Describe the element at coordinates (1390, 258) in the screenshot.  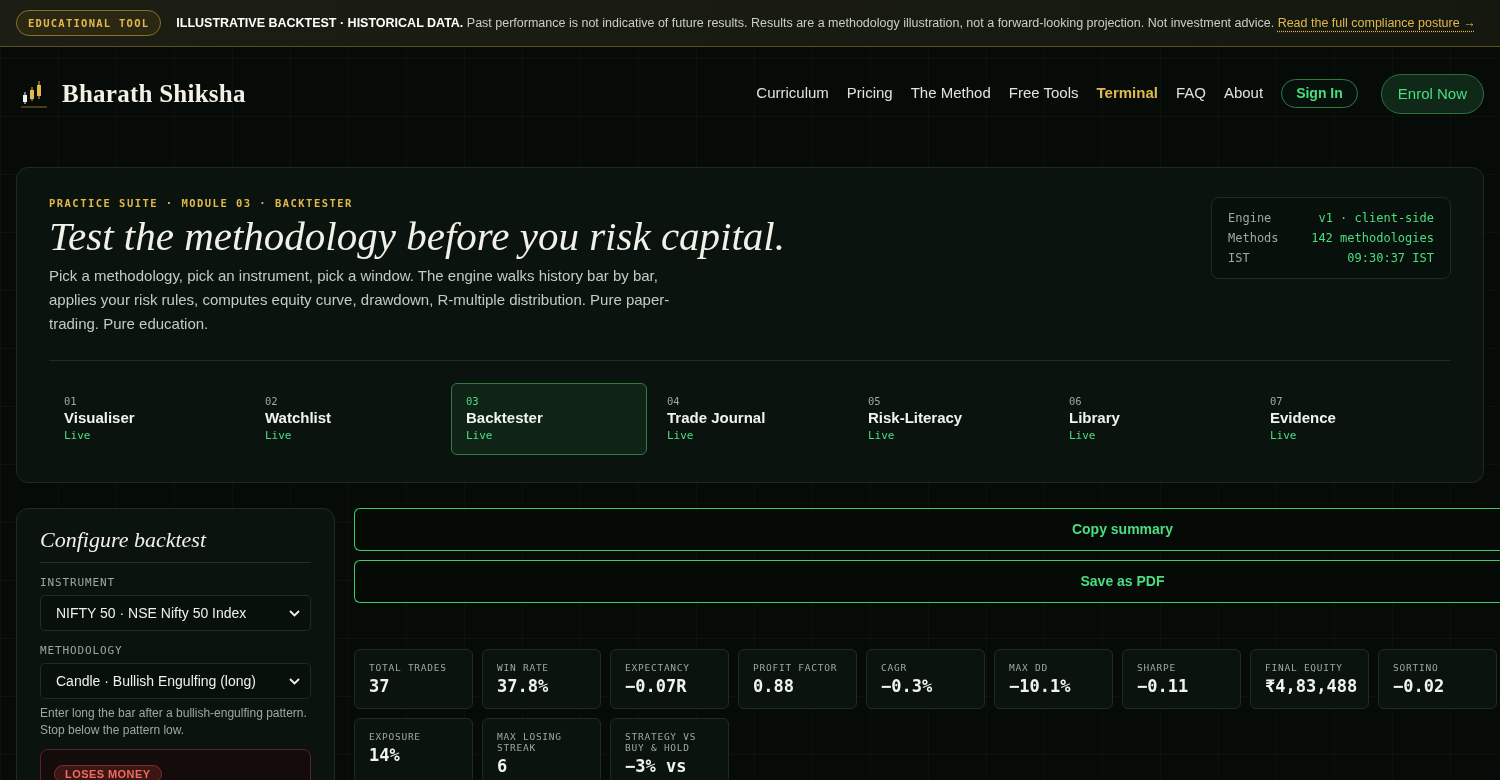
I see `info-value: 09:30:37 IST` at that location.